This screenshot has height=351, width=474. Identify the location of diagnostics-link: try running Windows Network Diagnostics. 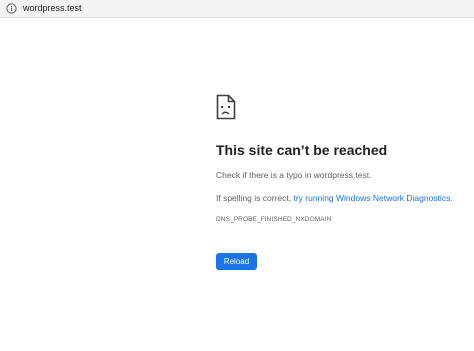
(371, 198).